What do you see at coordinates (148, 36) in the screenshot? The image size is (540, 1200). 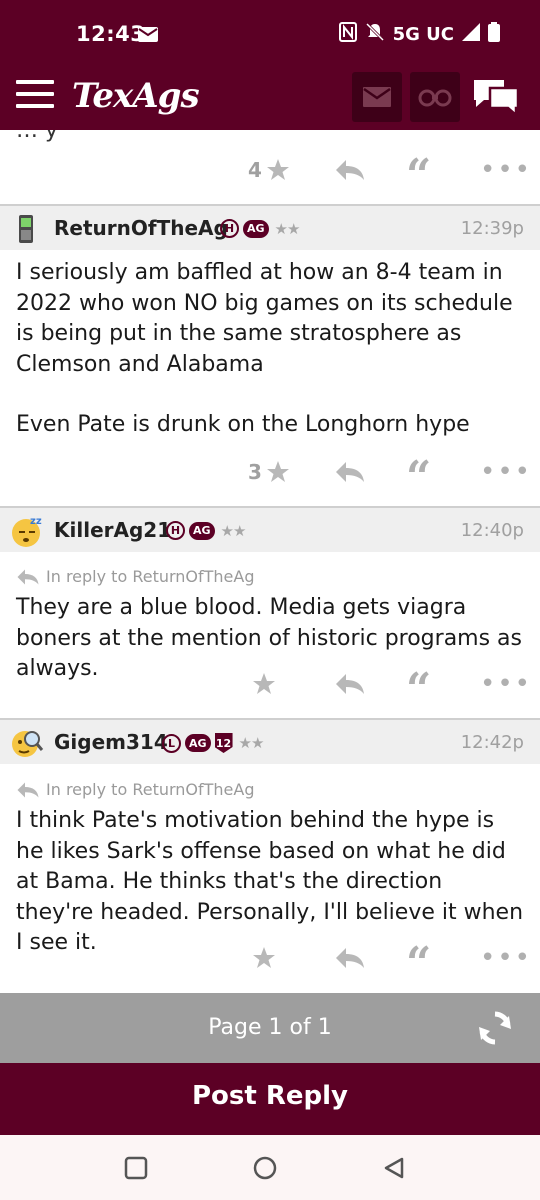 I see `mail-notification-icon` at bounding box center [148, 36].